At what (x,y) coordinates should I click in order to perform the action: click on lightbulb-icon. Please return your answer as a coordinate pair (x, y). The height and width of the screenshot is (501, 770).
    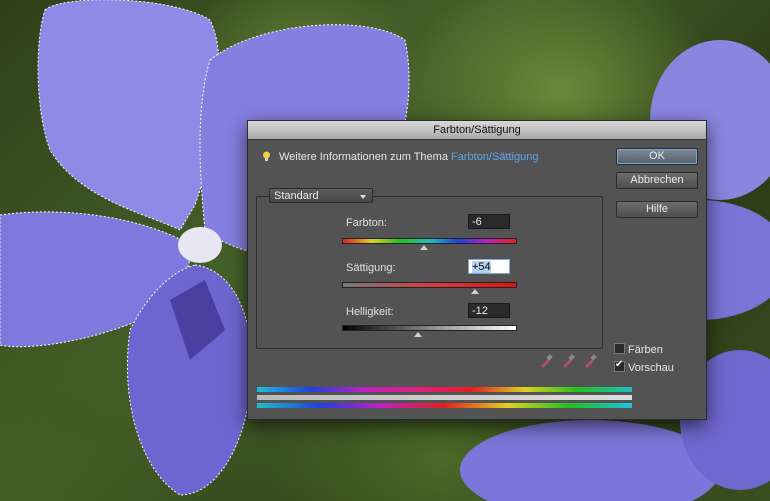
    Looking at the image, I should click on (266, 156).